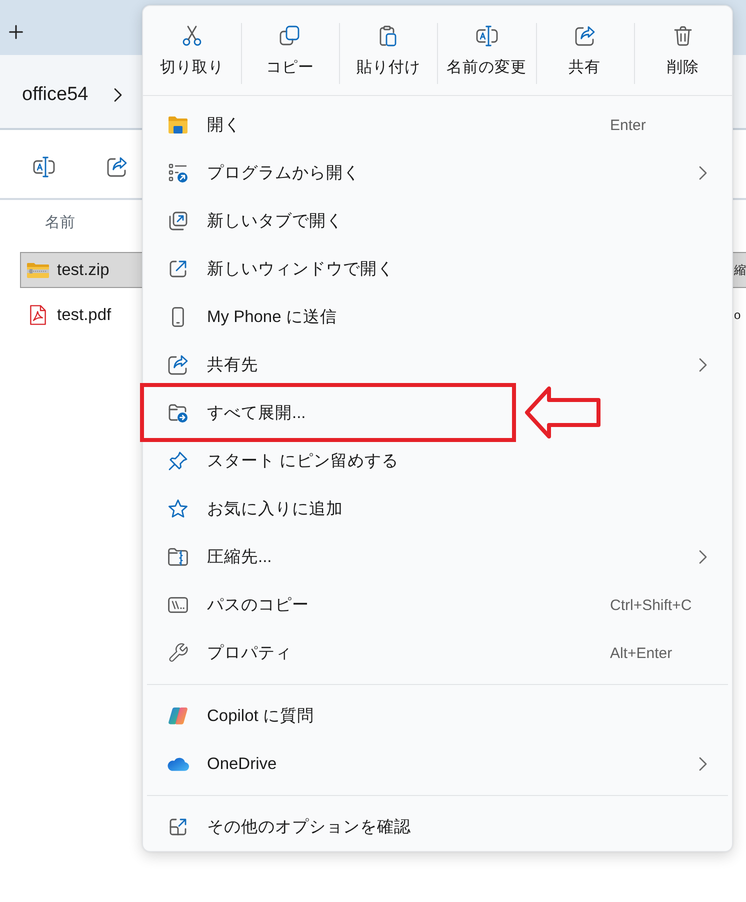  What do you see at coordinates (272, 317) in the screenshot?
I see `menu-item-label: My Phone に送信` at bounding box center [272, 317].